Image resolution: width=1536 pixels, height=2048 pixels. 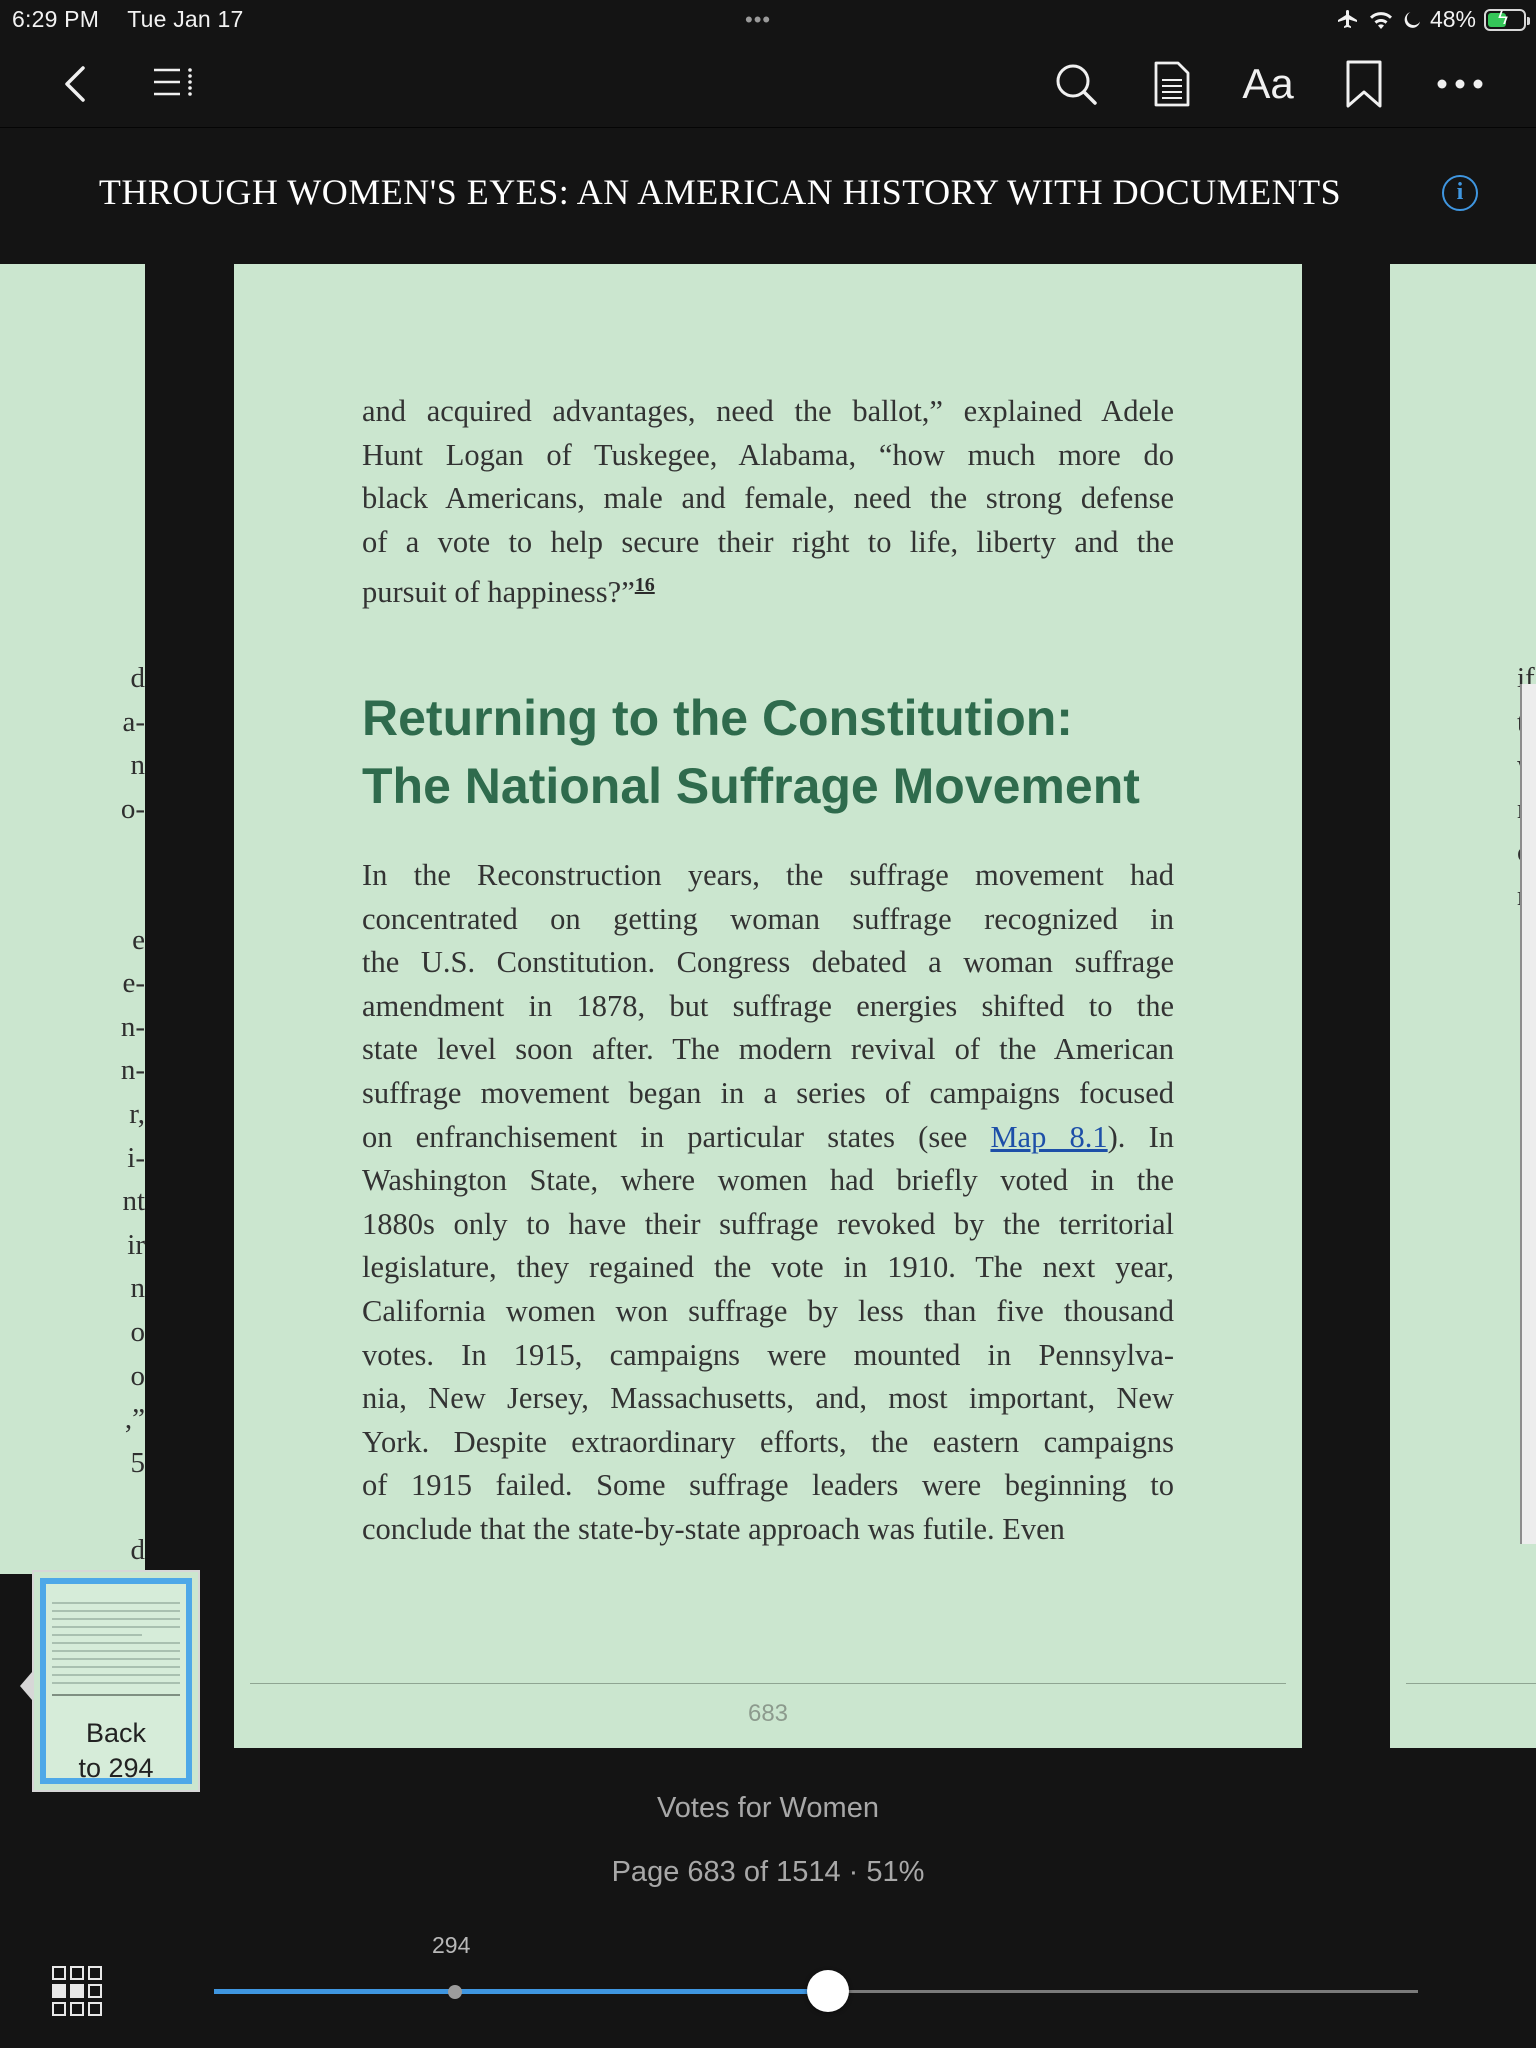 What do you see at coordinates (185, 19) in the screenshot?
I see `status-date: Tue Jan 17` at bounding box center [185, 19].